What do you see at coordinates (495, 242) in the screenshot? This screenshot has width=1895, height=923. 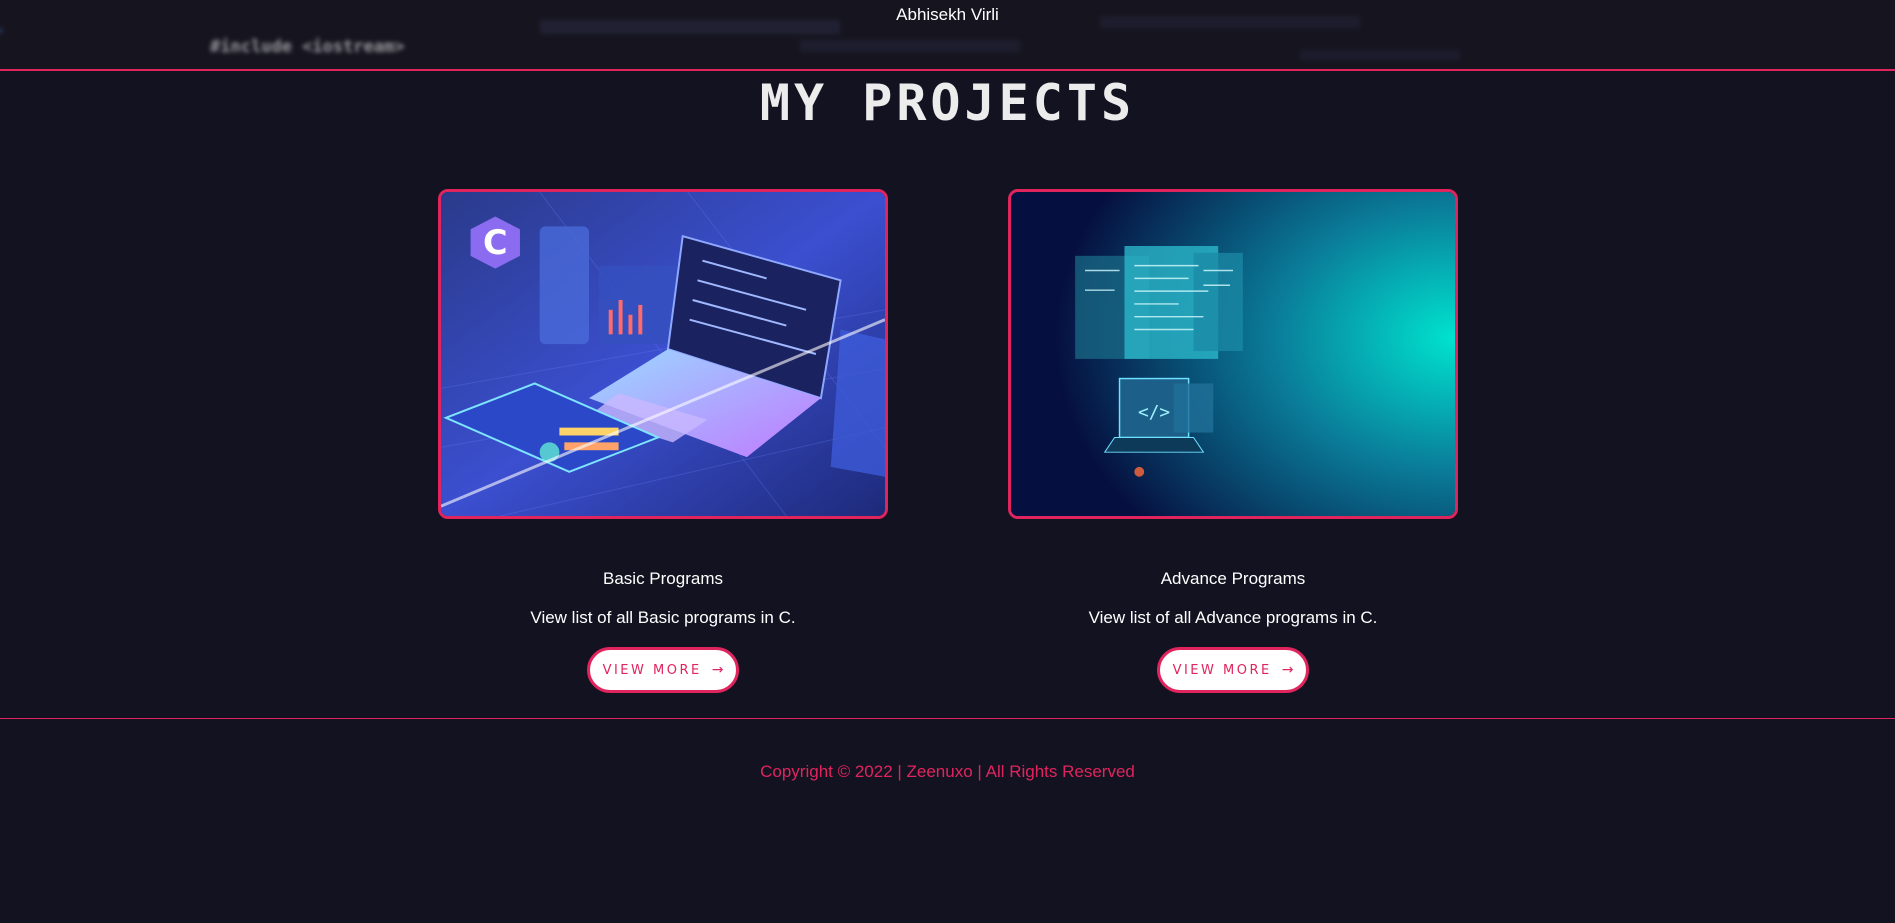 I see `svg-text: C` at bounding box center [495, 242].